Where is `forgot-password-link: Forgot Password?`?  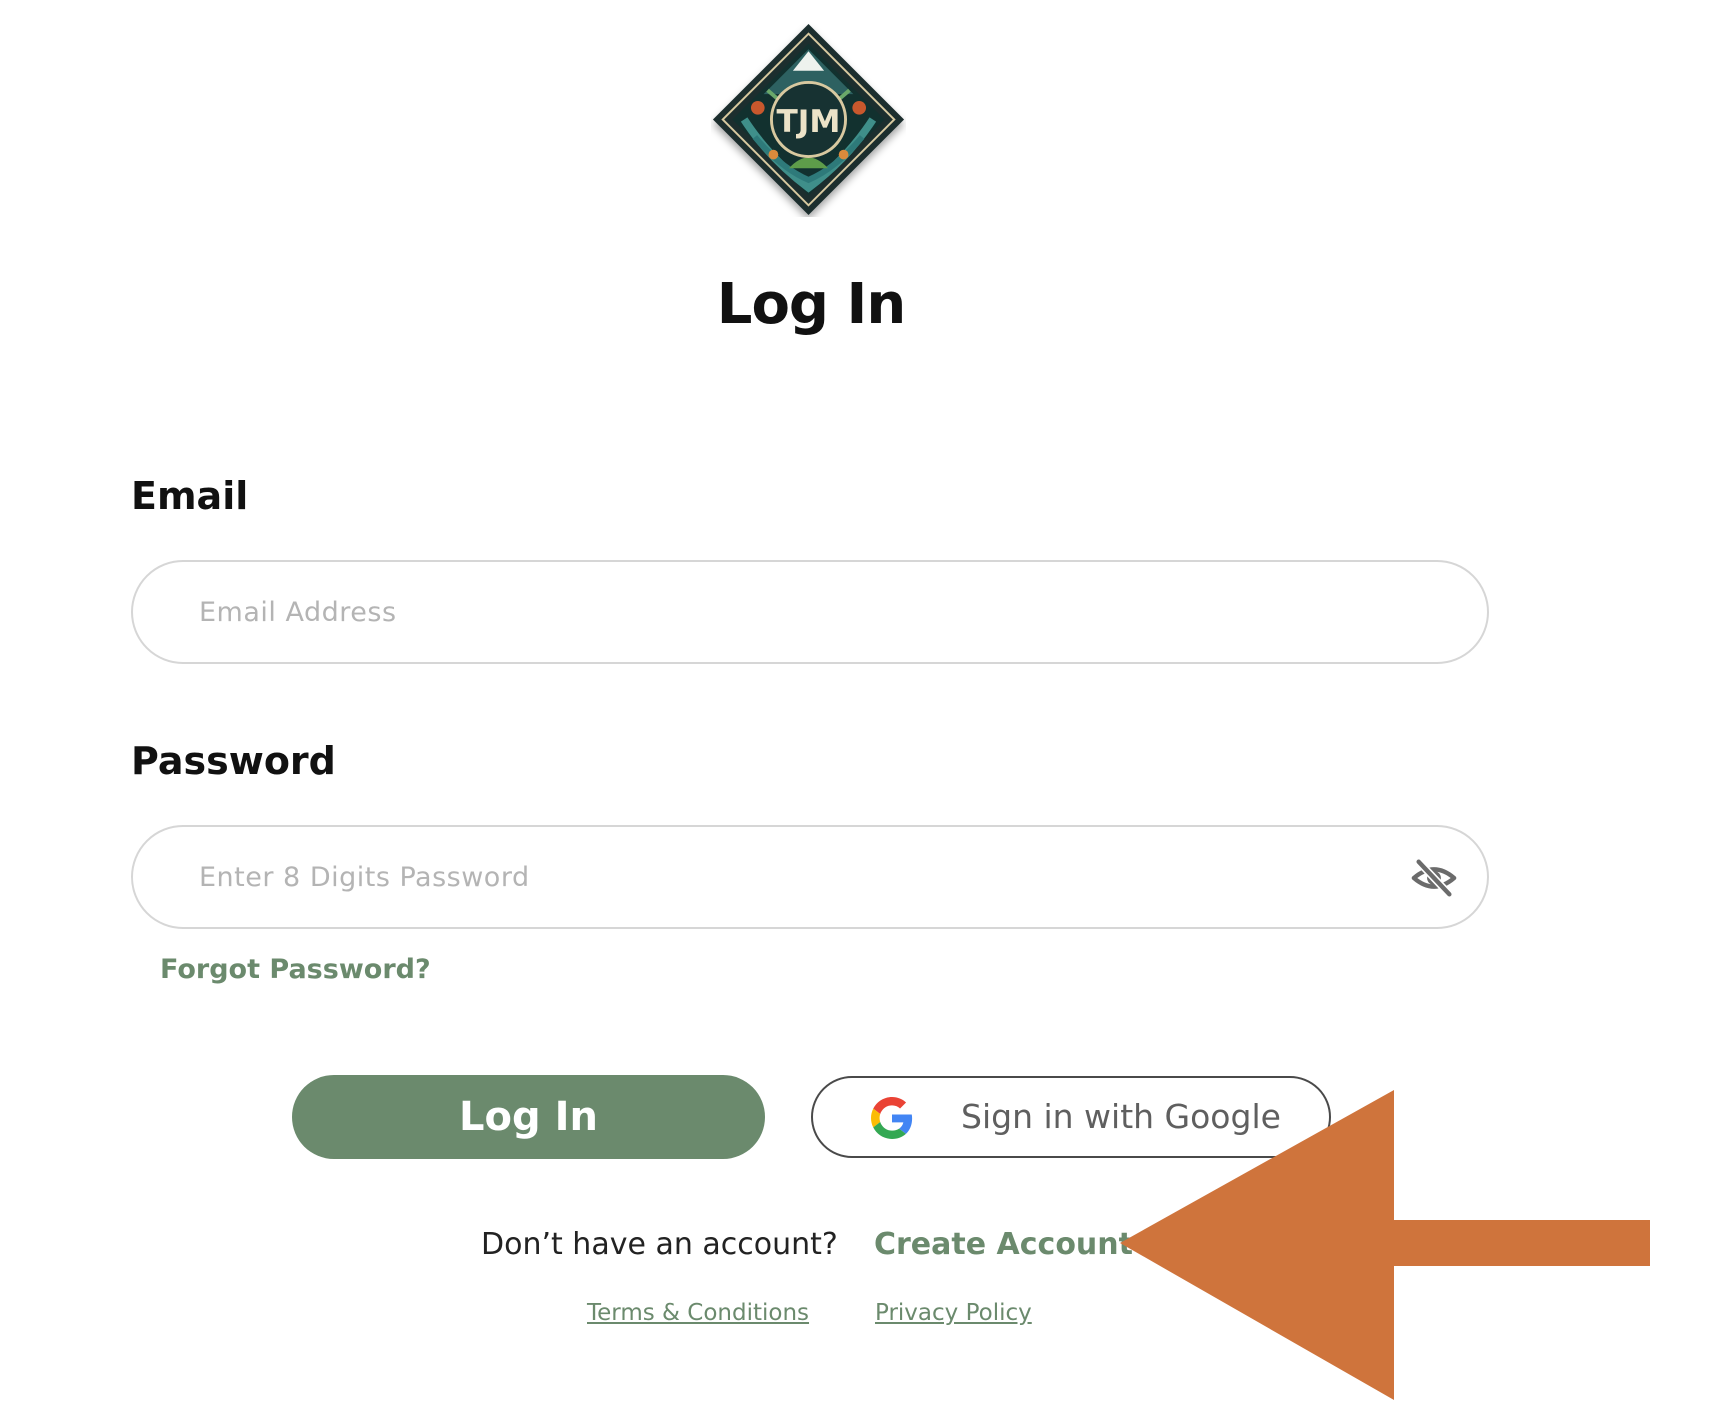
forgot-password-link: Forgot Password? is located at coordinates (295, 969).